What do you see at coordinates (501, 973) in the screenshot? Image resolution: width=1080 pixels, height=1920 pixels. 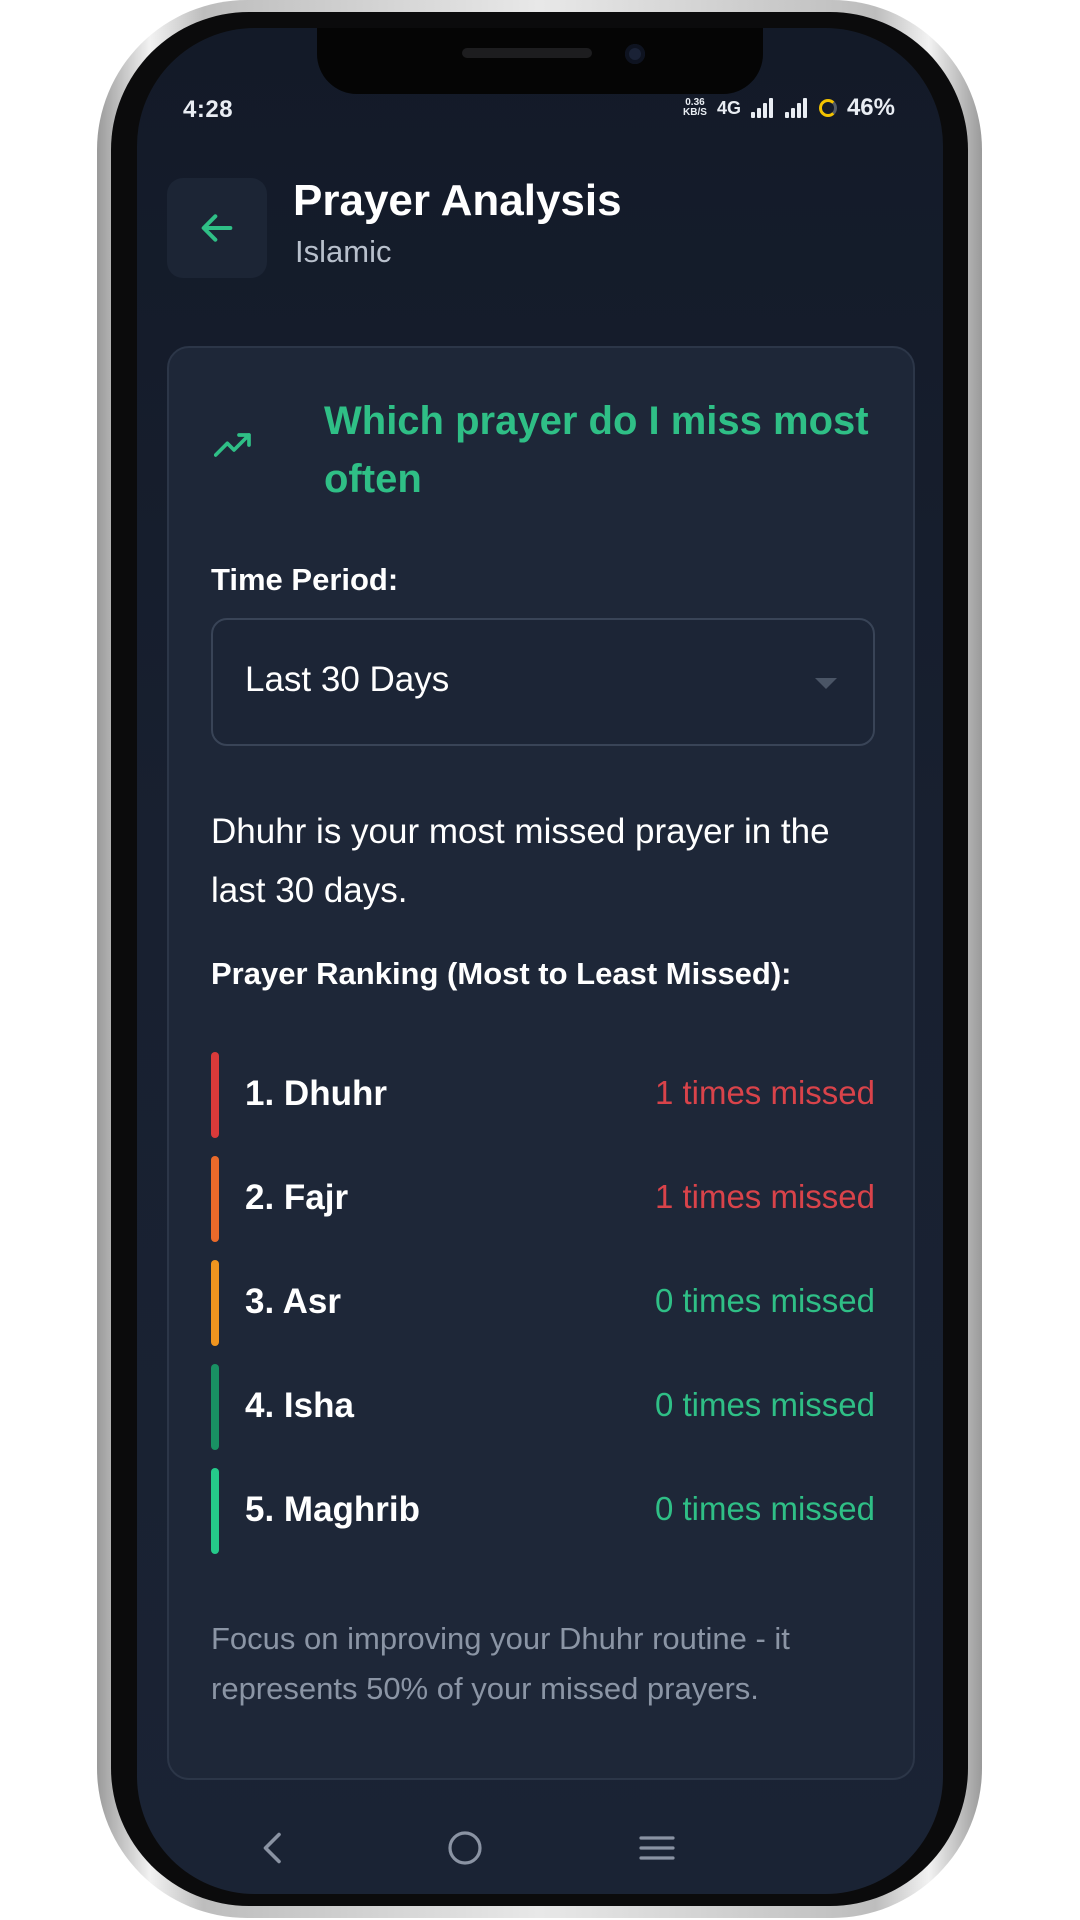 I see `ranking-label: Prayer Ranking (Most to Least Missed):` at bounding box center [501, 973].